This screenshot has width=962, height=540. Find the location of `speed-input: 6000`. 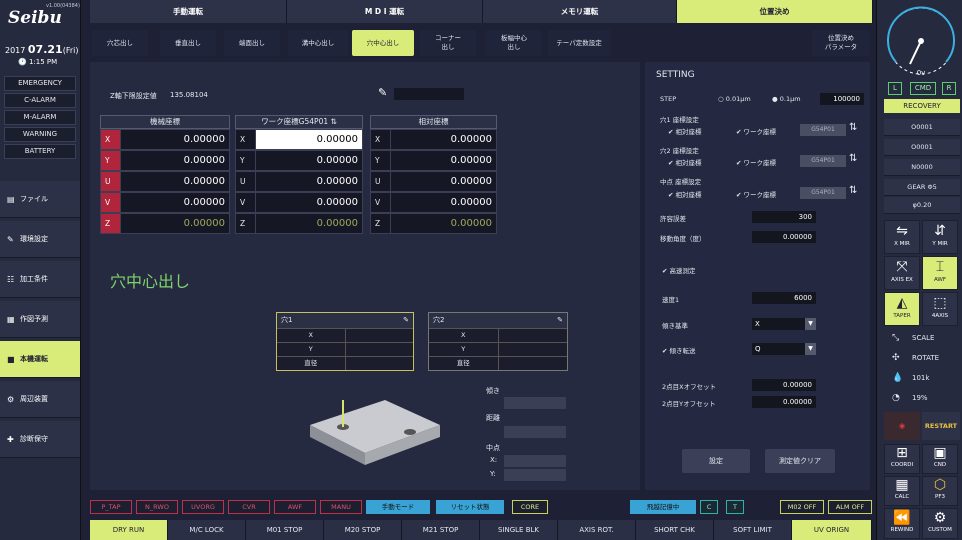

speed-input: 6000 is located at coordinates (784, 298).